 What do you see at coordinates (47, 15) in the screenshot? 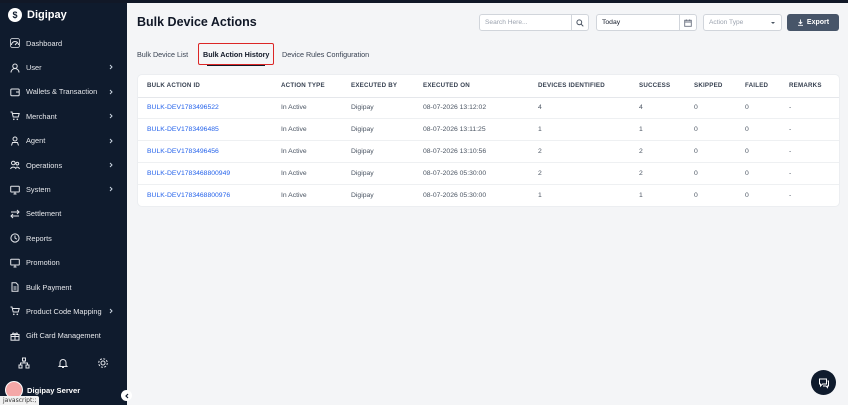
I see `brand-name: Digipay` at bounding box center [47, 15].